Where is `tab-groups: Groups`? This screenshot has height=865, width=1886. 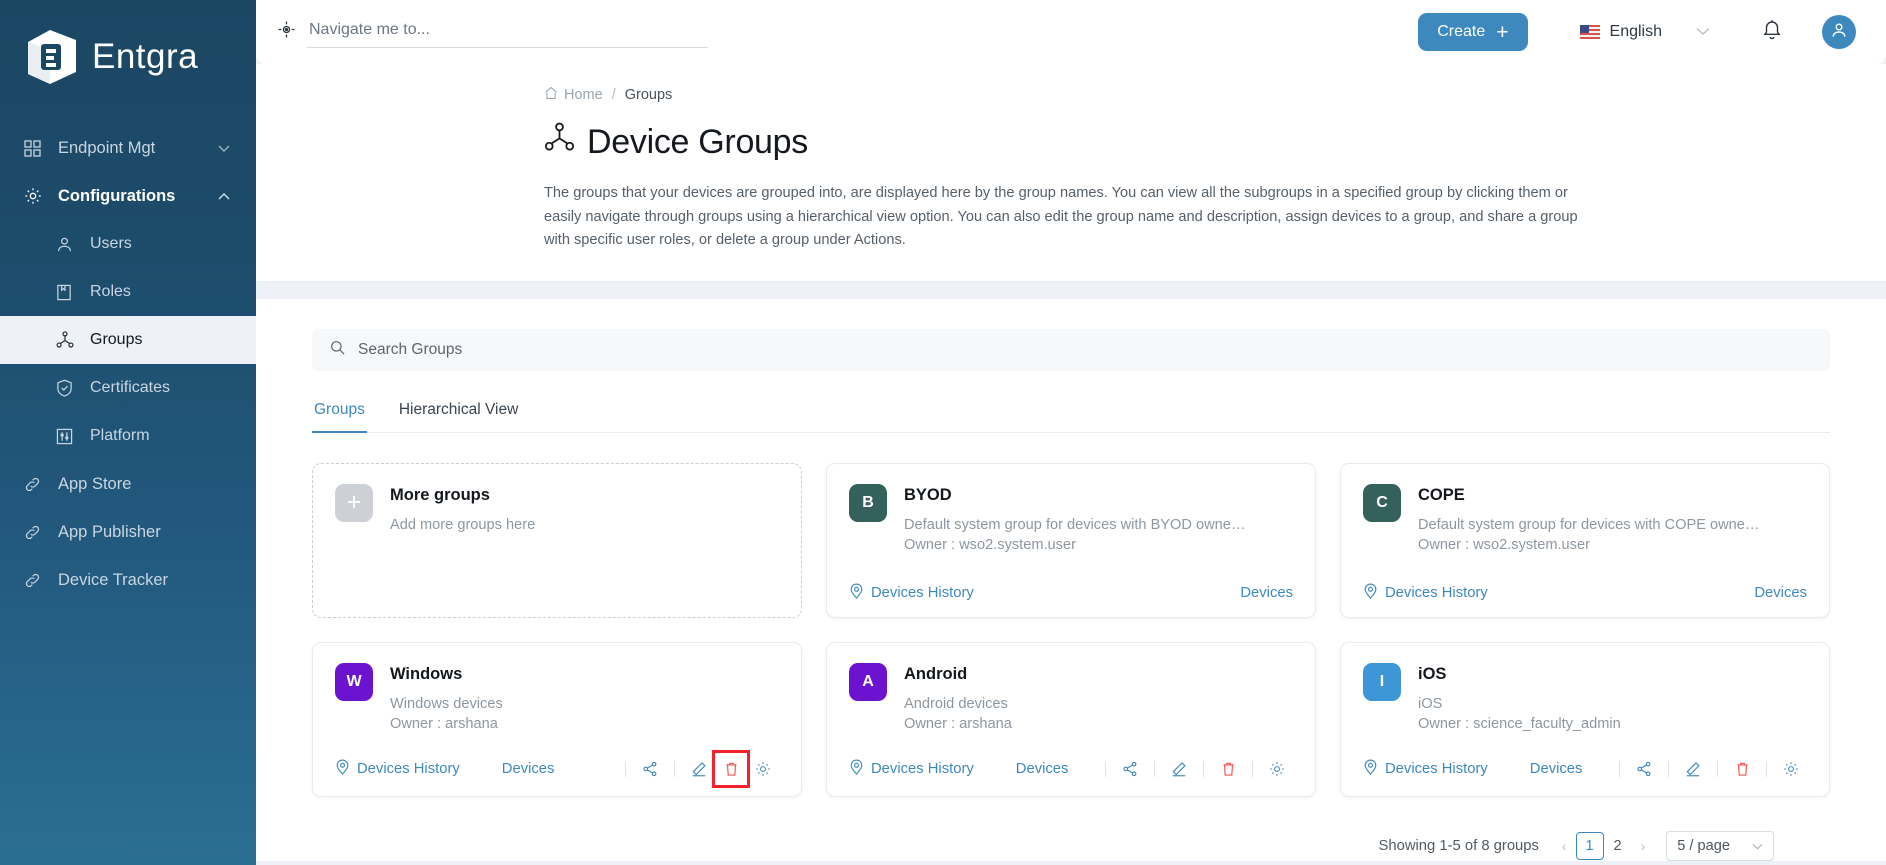
tab-groups: Groups is located at coordinates (339, 414).